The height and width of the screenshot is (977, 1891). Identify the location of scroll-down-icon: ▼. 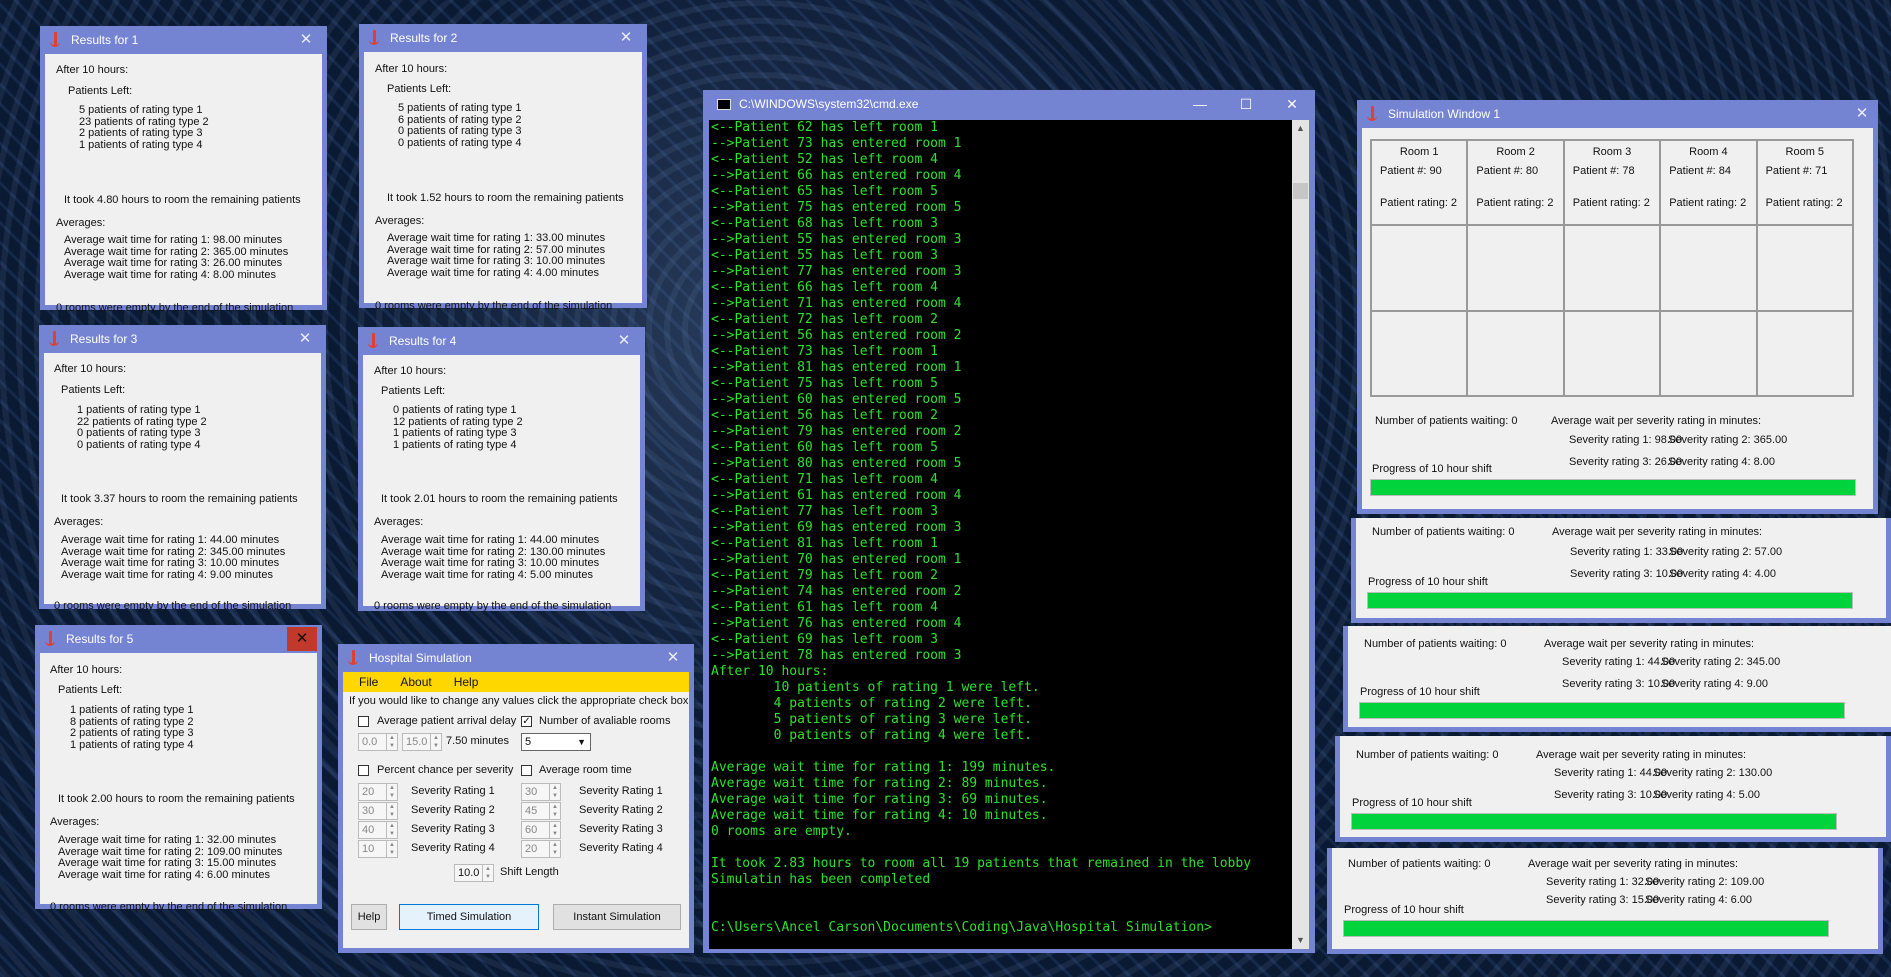
(1300, 940).